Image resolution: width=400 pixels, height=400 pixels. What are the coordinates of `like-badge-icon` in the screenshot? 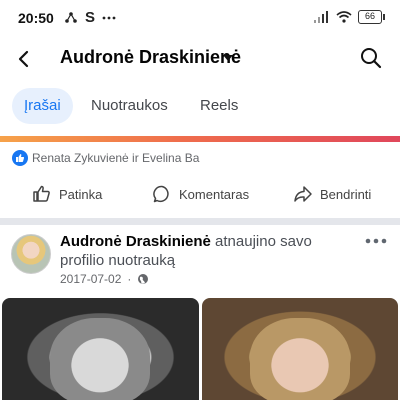 It's located at (20, 158).